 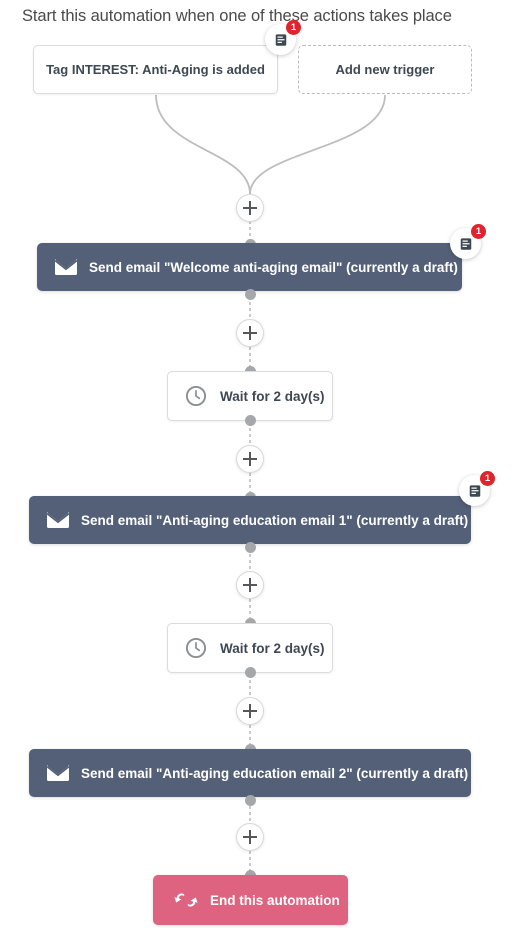 I want to click on note-badge-email-2: 1, so click(x=477, y=488).